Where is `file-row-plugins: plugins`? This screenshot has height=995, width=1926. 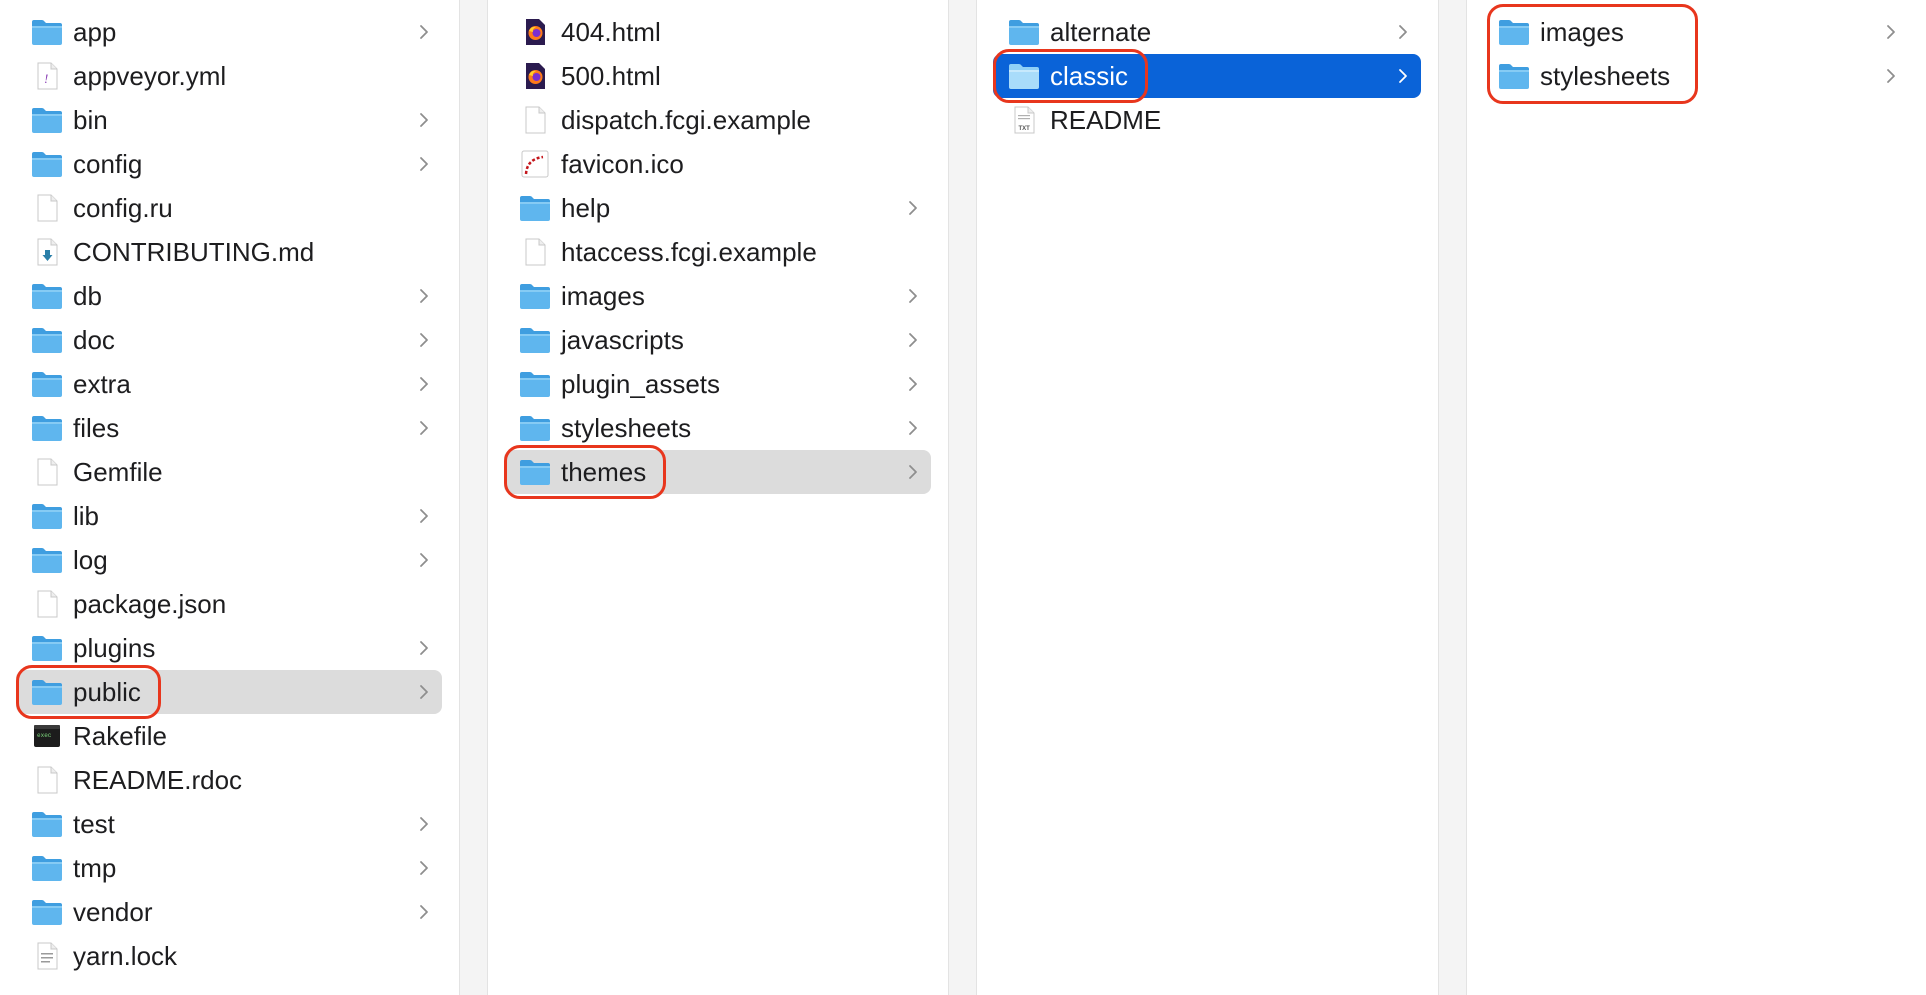 file-row-plugins: plugins is located at coordinates (229, 648).